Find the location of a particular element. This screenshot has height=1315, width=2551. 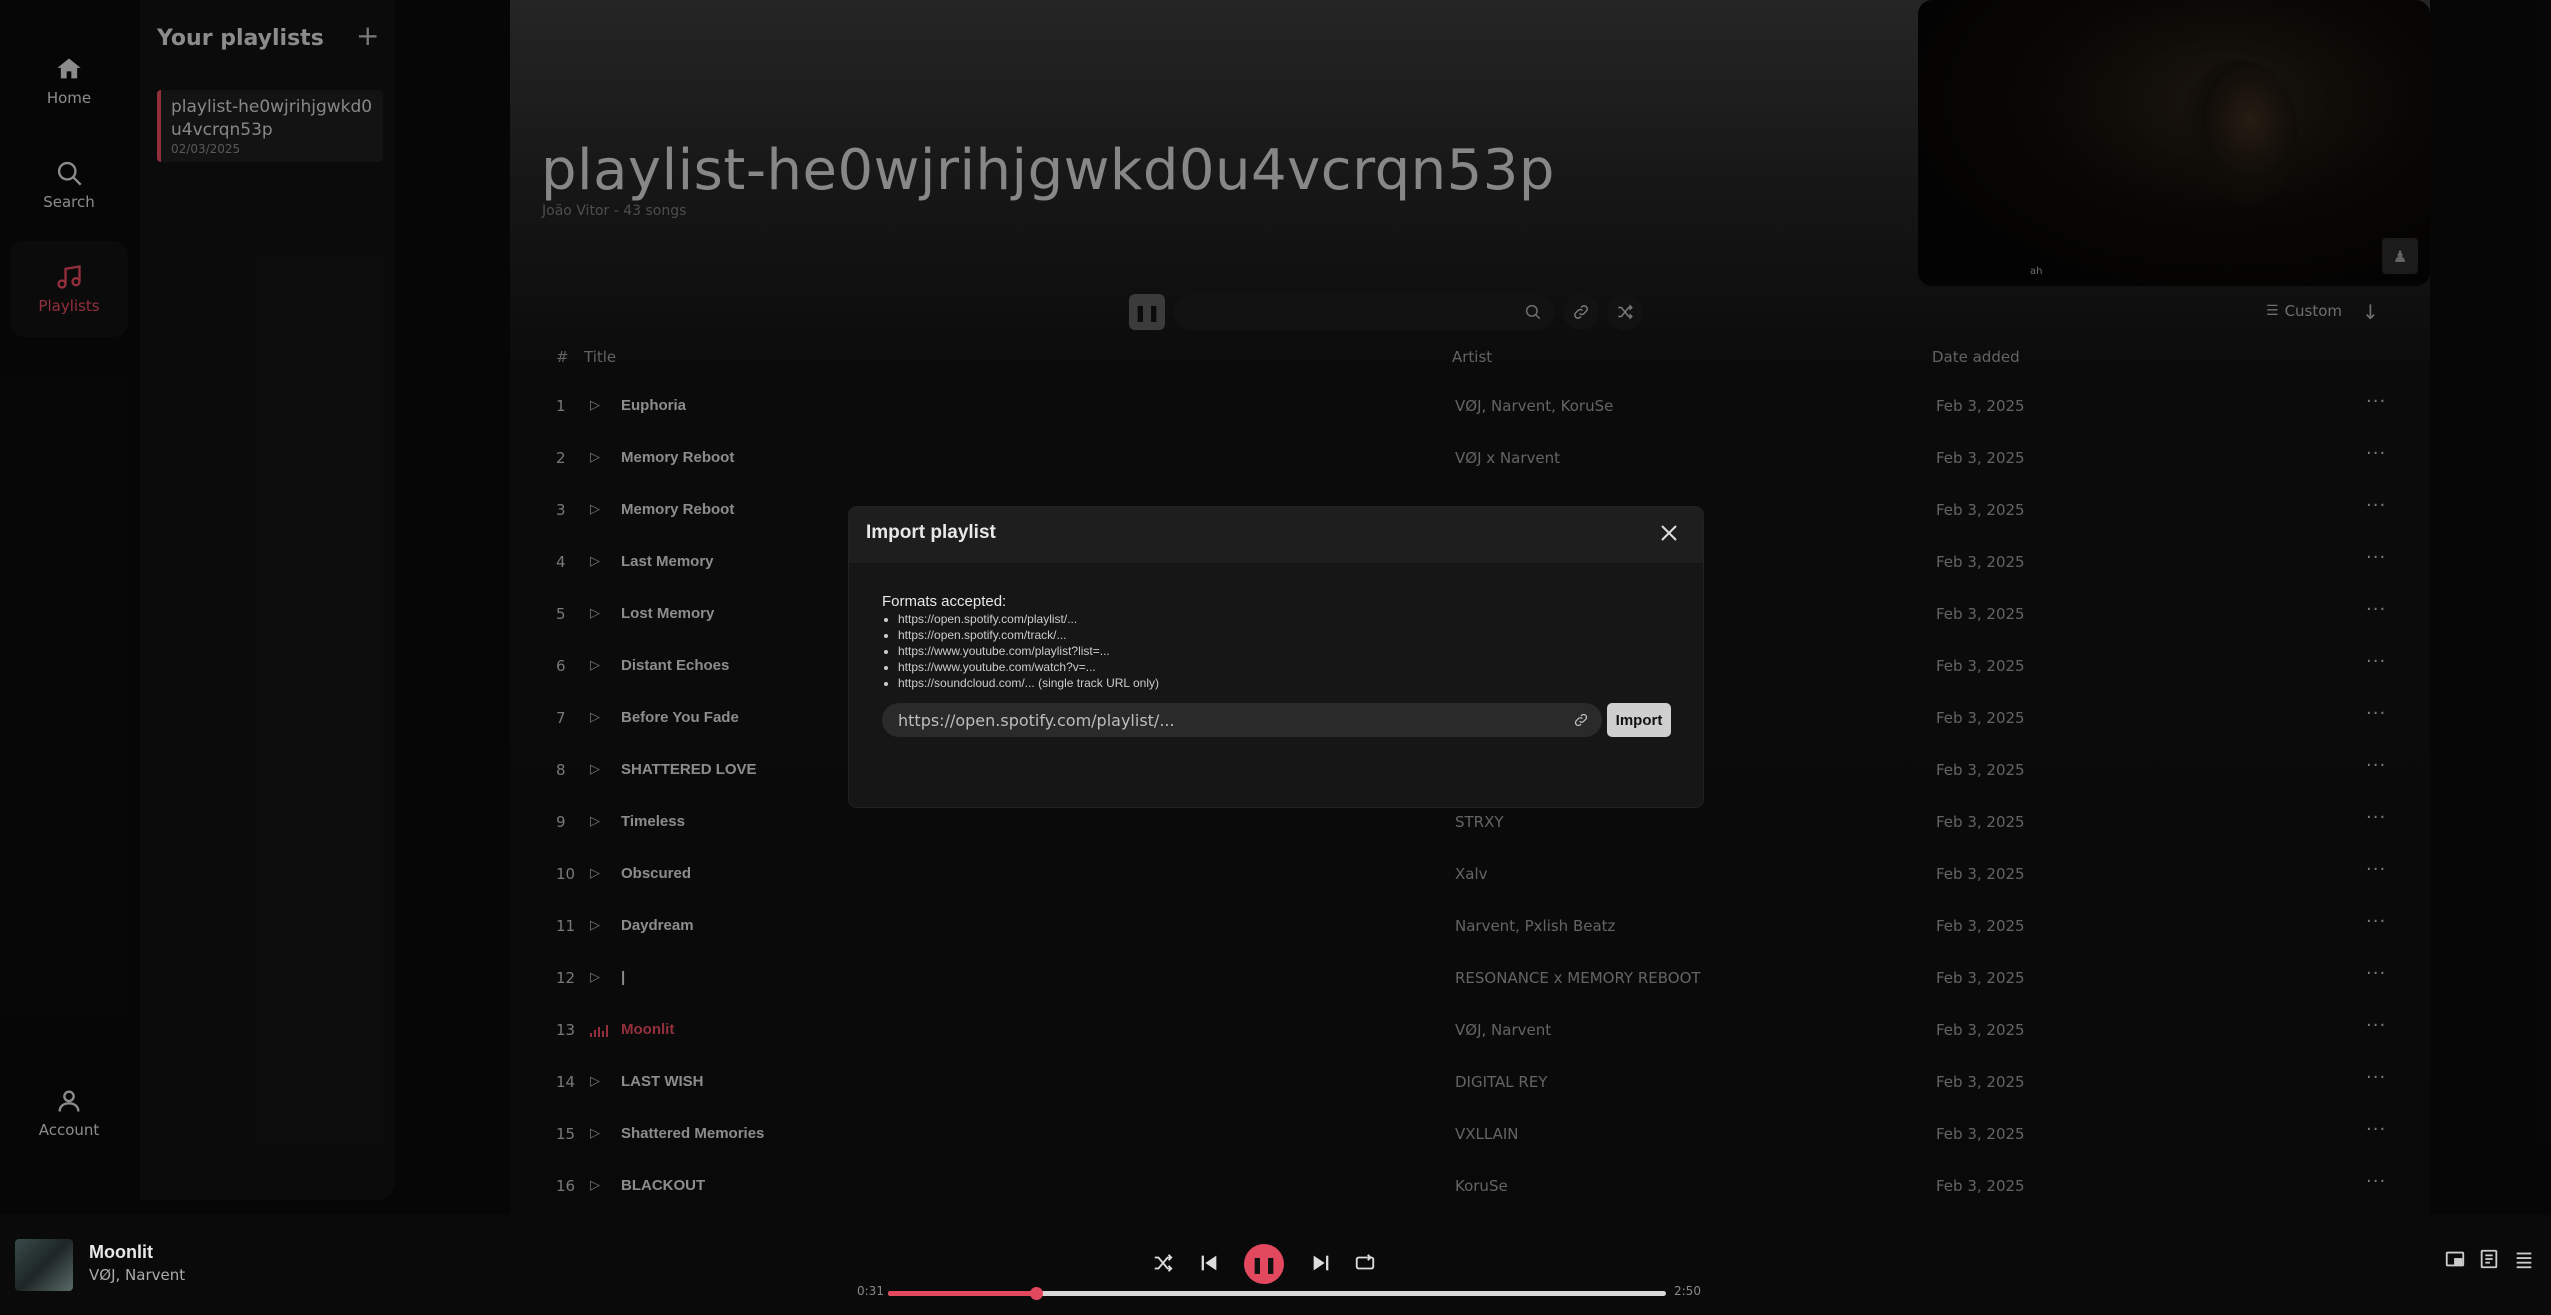

shuffle-icon is located at coordinates (1163, 1263).